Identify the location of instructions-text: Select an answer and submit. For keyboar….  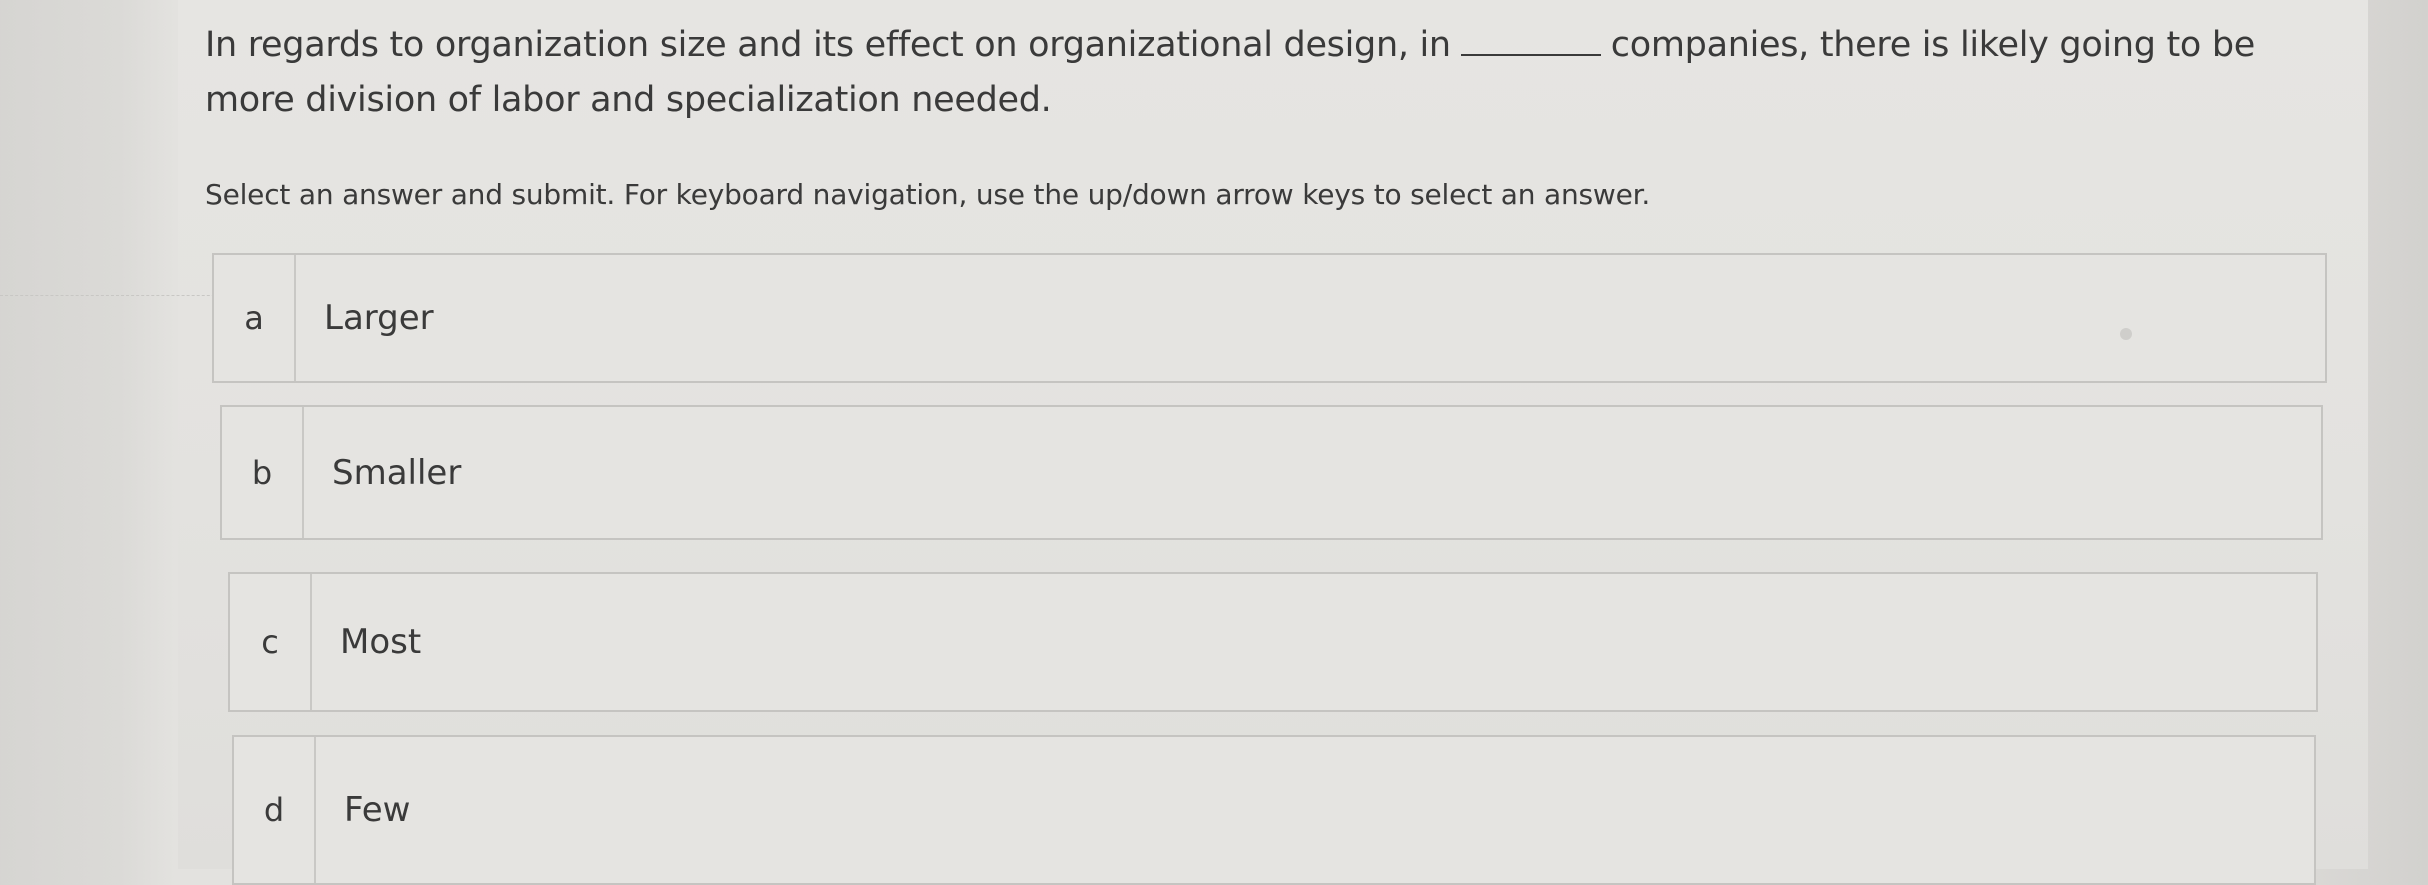
(928, 194).